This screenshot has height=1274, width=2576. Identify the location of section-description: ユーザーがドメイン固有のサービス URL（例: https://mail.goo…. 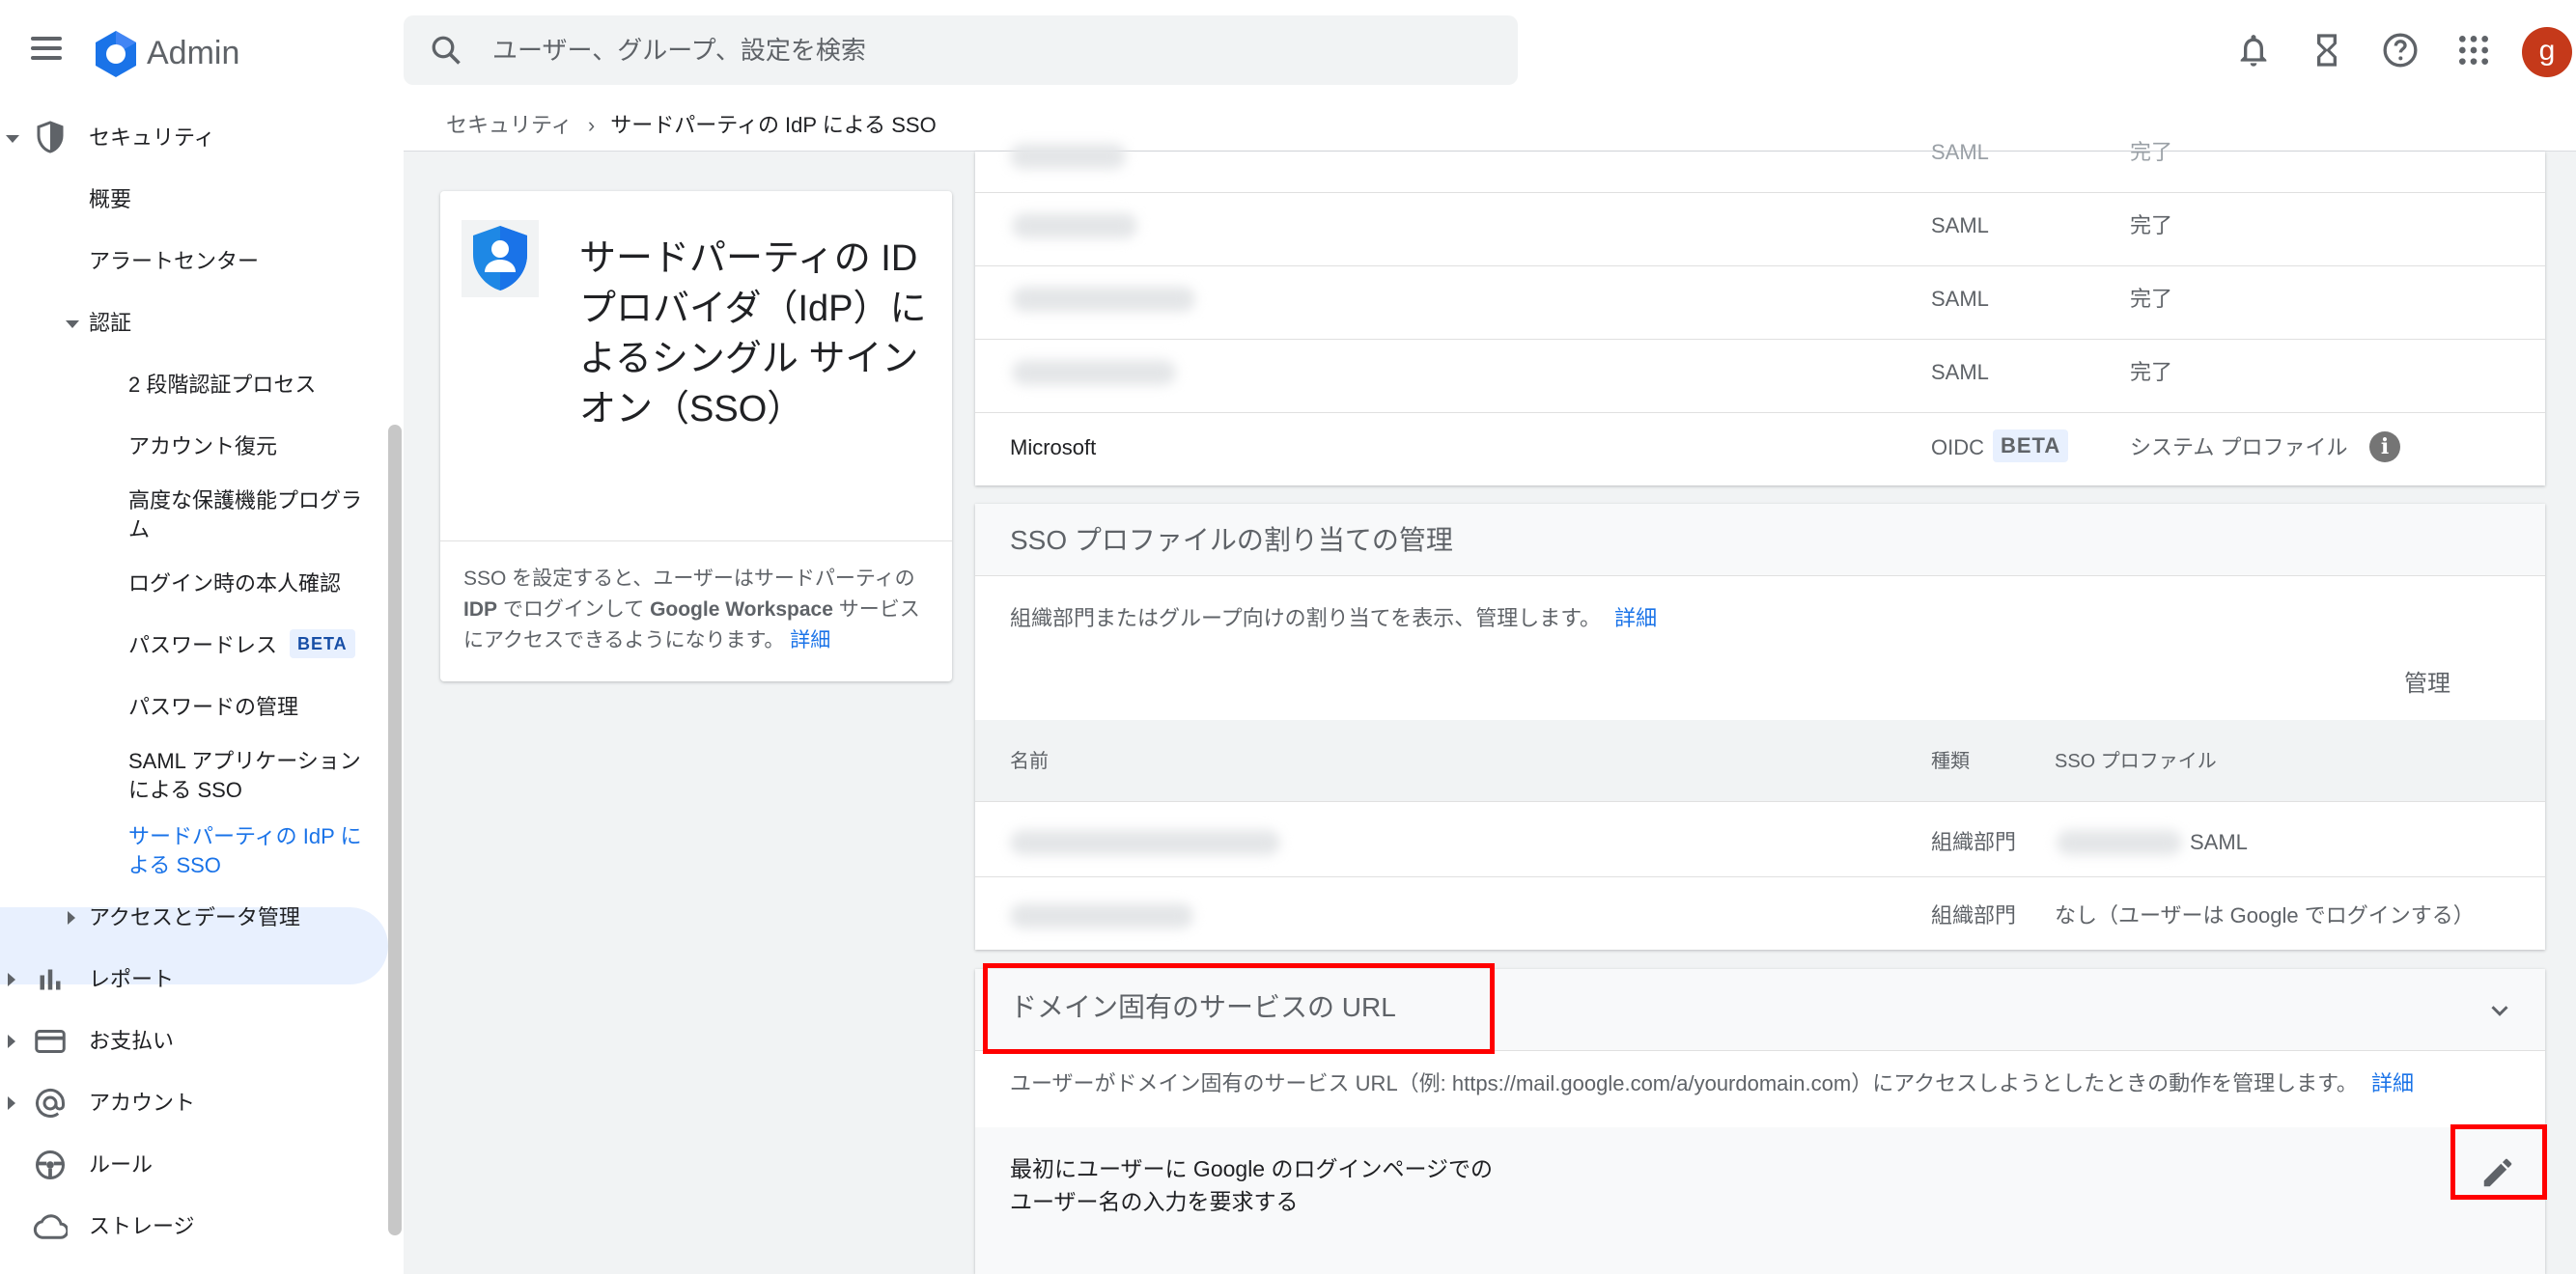
(1712, 1083).